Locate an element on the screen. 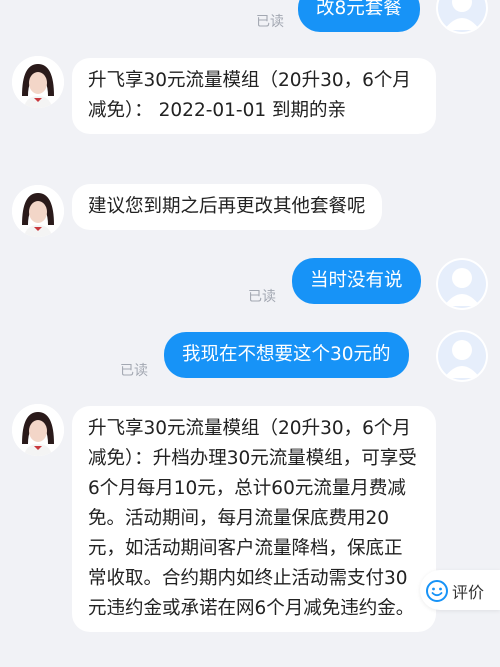 The height and width of the screenshot is (667, 500). message-bubble-outgoing: 当时没有说 is located at coordinates (356, 281).